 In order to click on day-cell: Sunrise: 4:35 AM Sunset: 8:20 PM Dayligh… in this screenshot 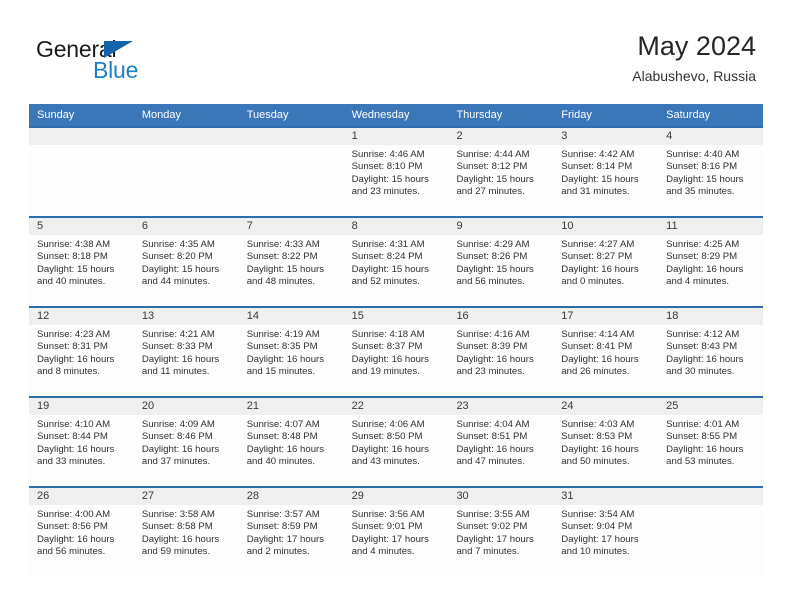, I will do `click(186, 270)`.